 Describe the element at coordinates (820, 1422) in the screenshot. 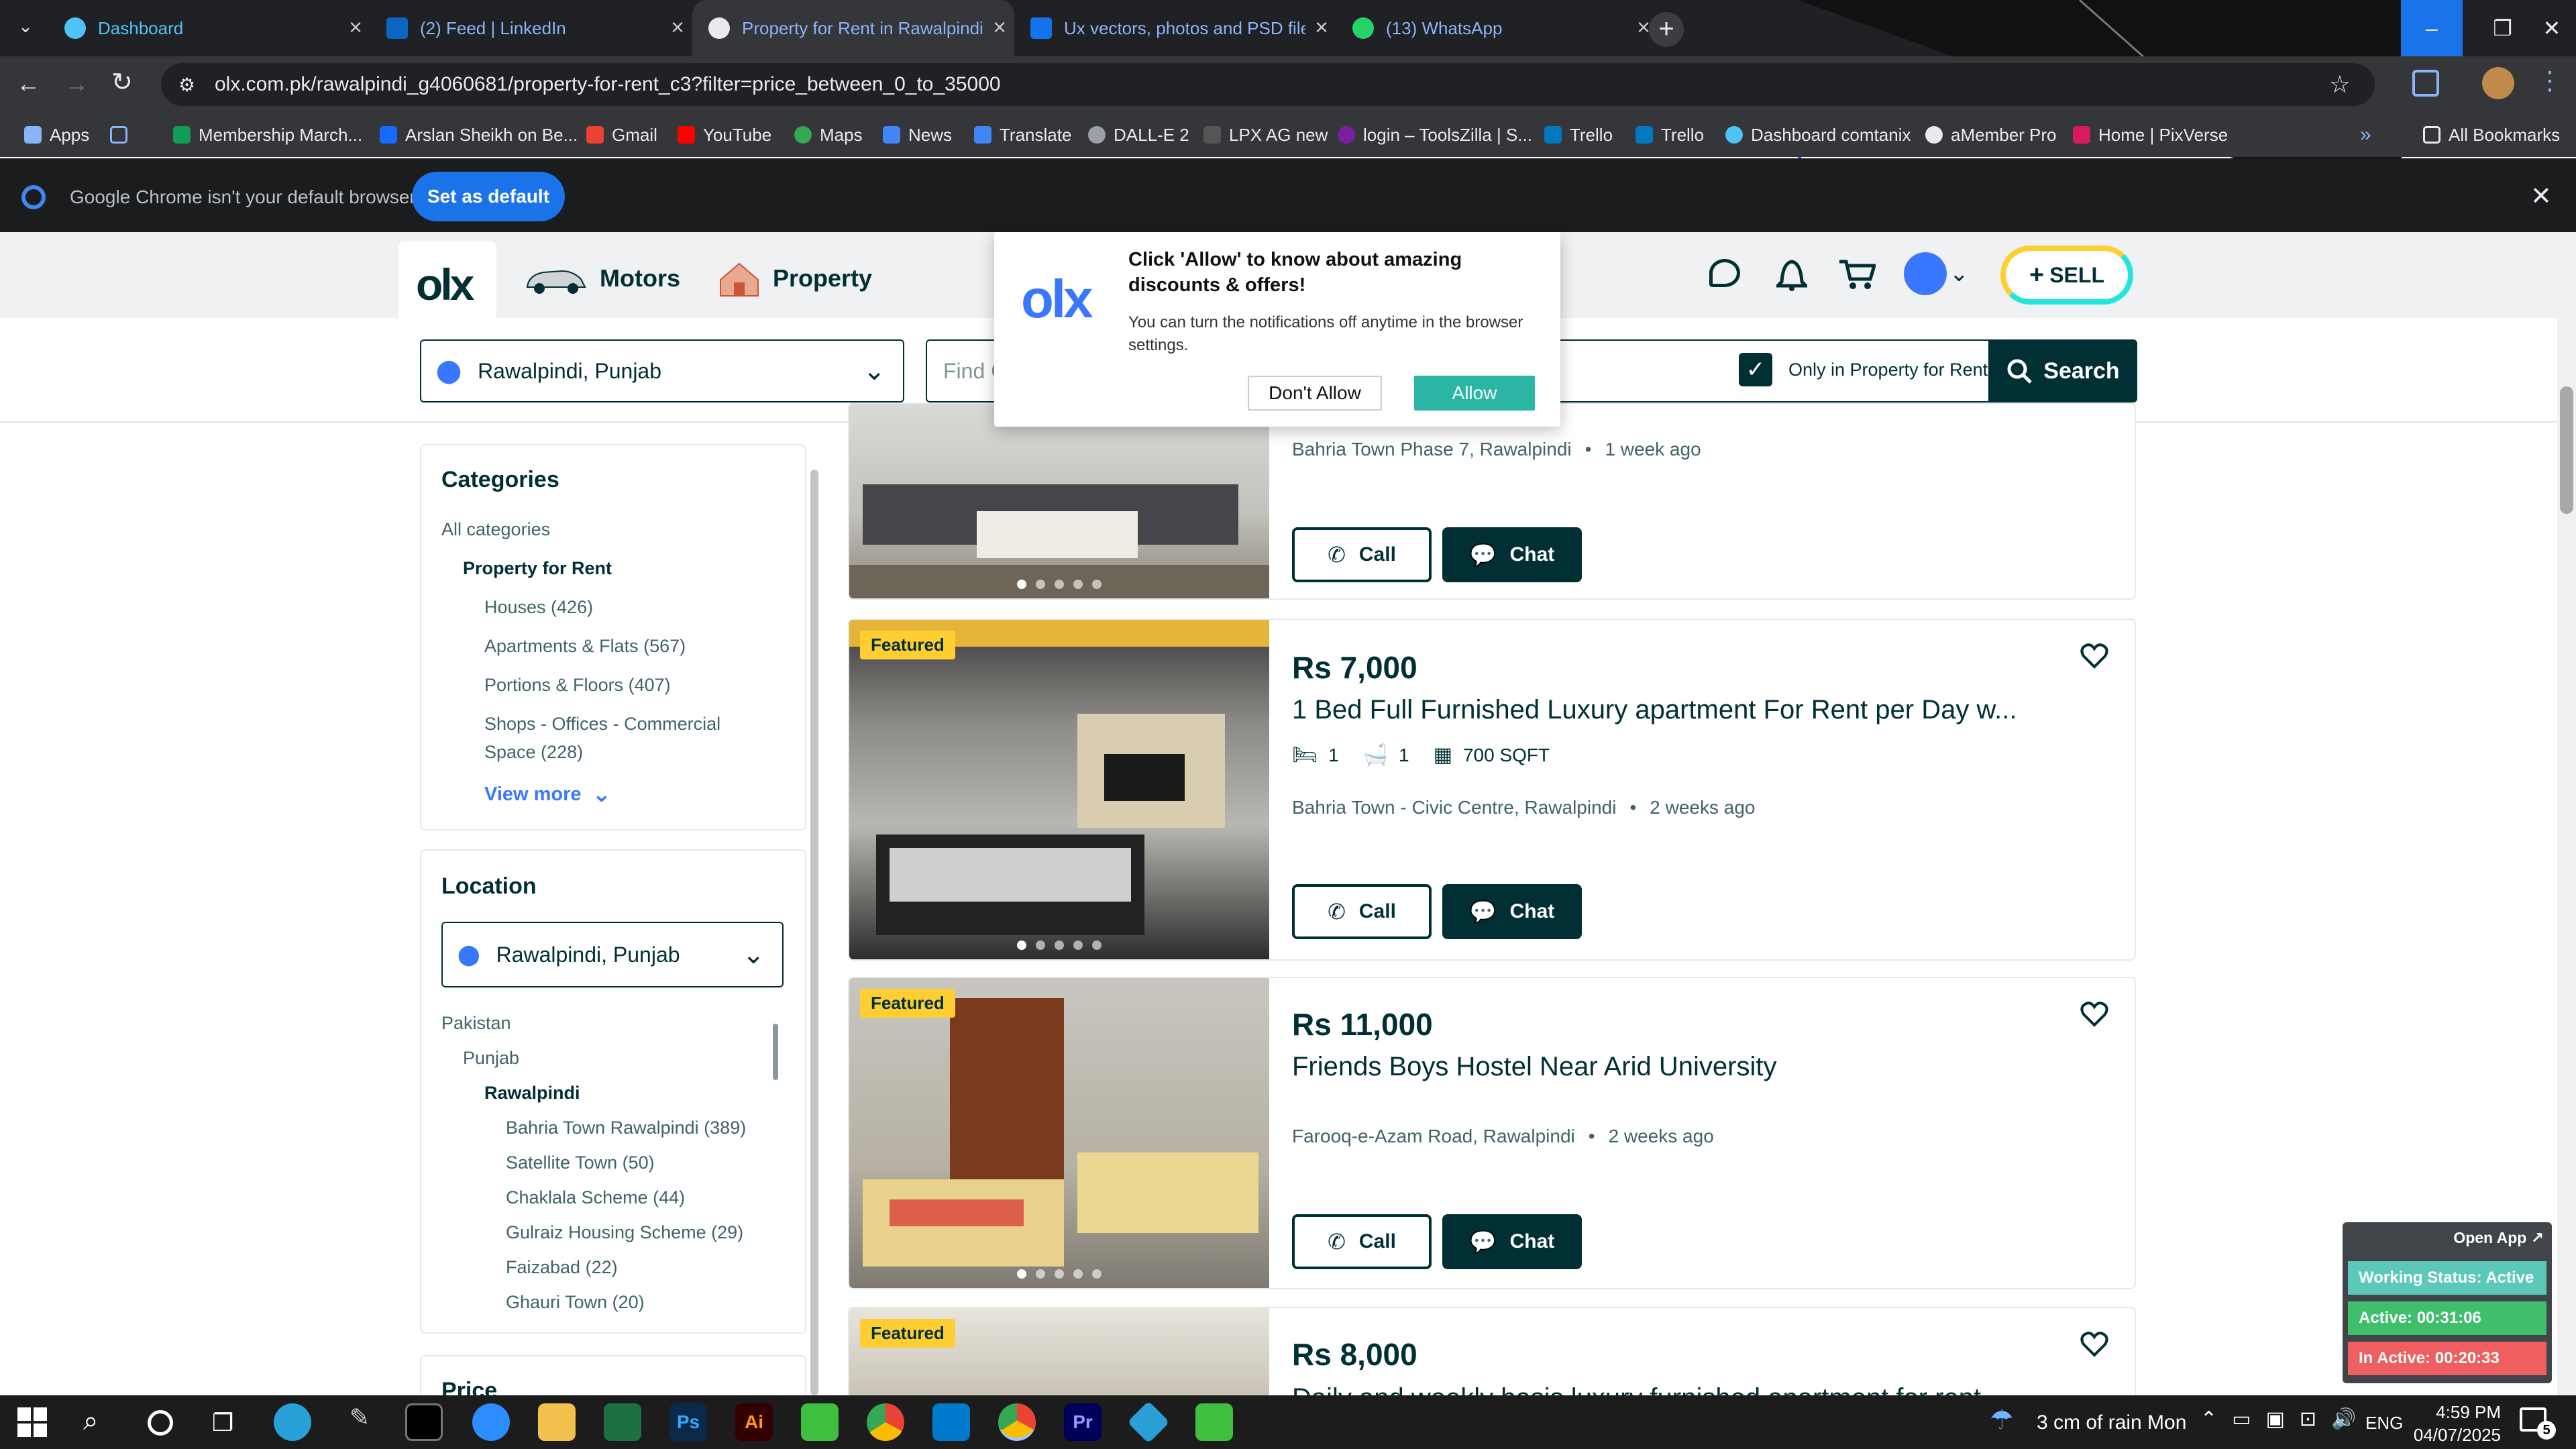

I see `green-app-icon` at that location.